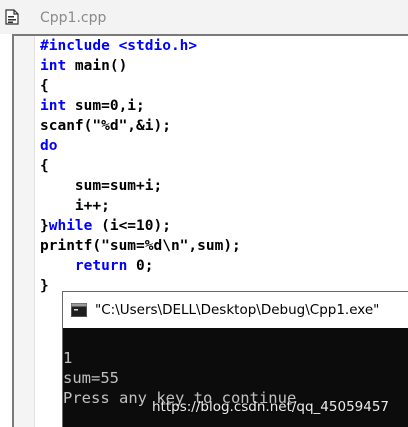  Describe the element at coordinates (119, 46) in the screenshot. I see `code-keyword: #include <stdio.h>` at that location.